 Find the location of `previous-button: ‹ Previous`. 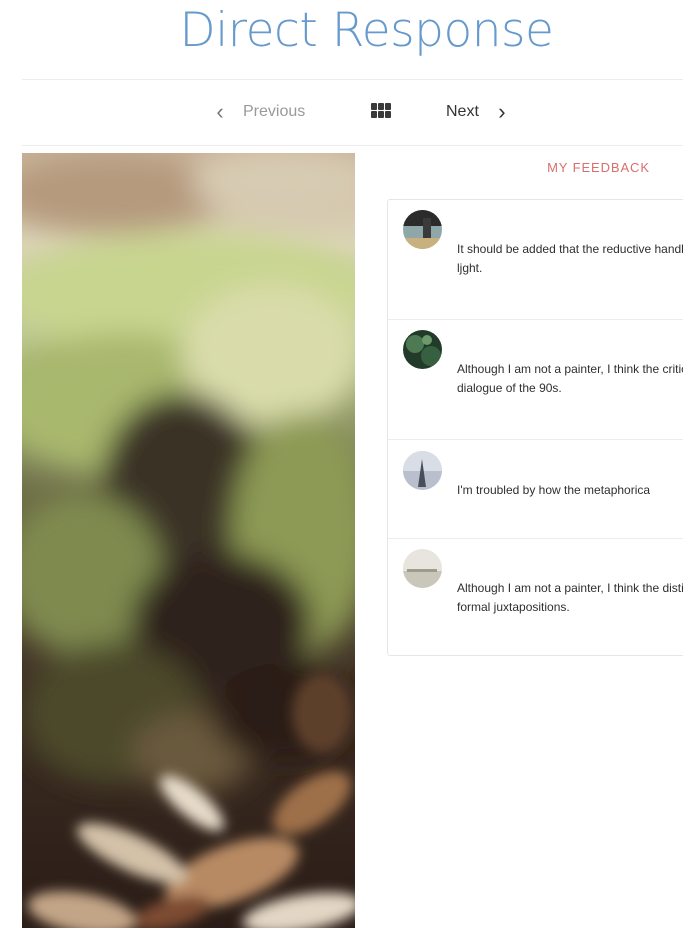

previous-button: ‹ Previous is located at coordinates (258, 112).